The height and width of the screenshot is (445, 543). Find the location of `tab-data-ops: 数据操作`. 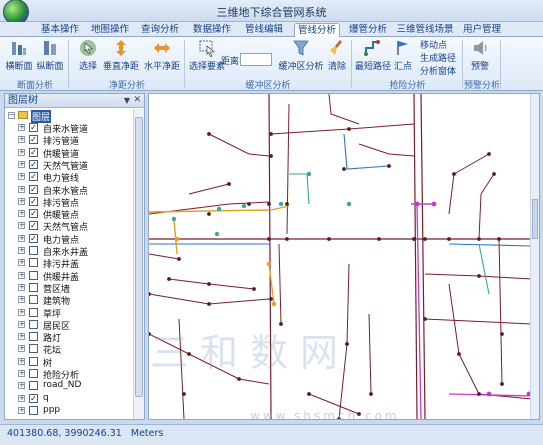

tab-data-ops: 数据操作 is located at coordinates (212, 30).